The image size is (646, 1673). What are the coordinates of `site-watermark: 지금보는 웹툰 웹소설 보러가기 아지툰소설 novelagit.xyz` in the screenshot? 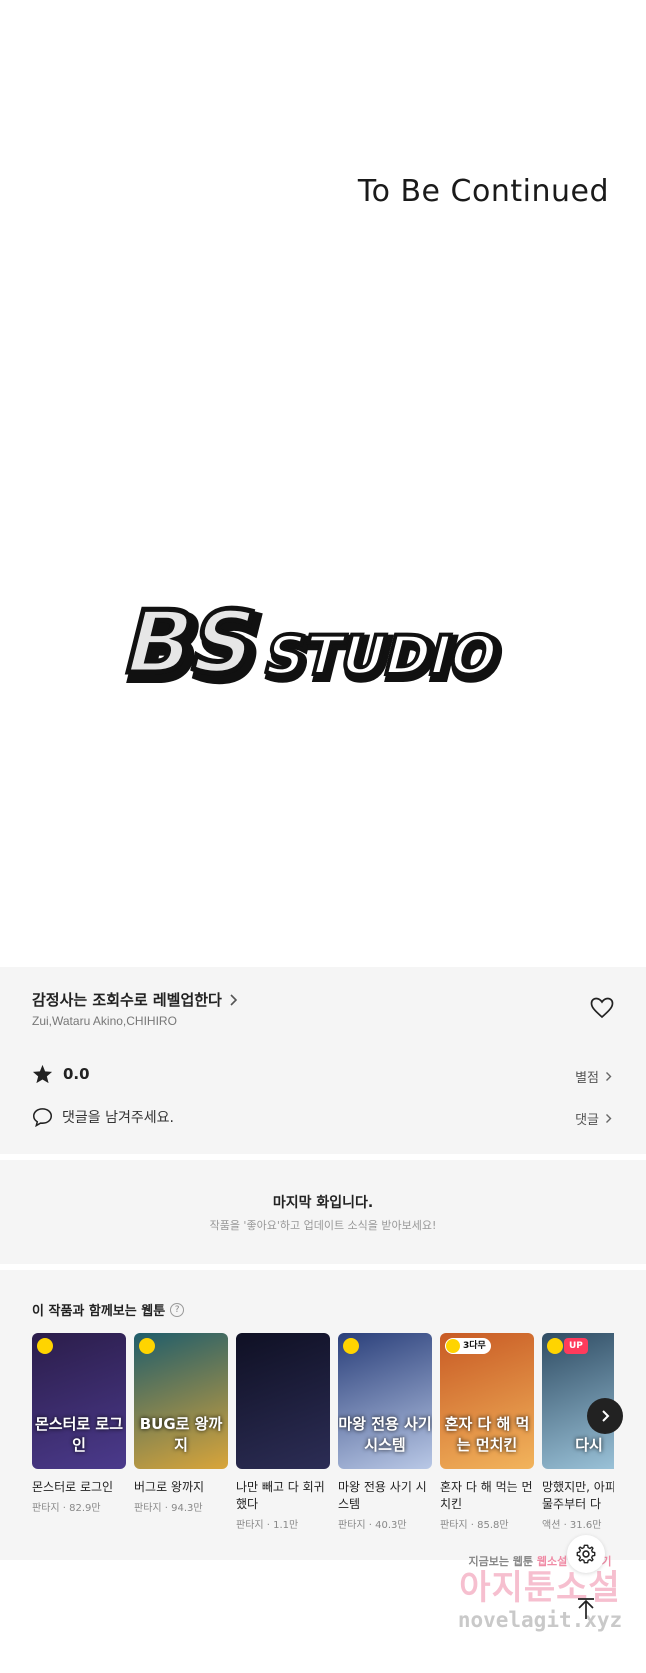 It's located at (540, 1593).